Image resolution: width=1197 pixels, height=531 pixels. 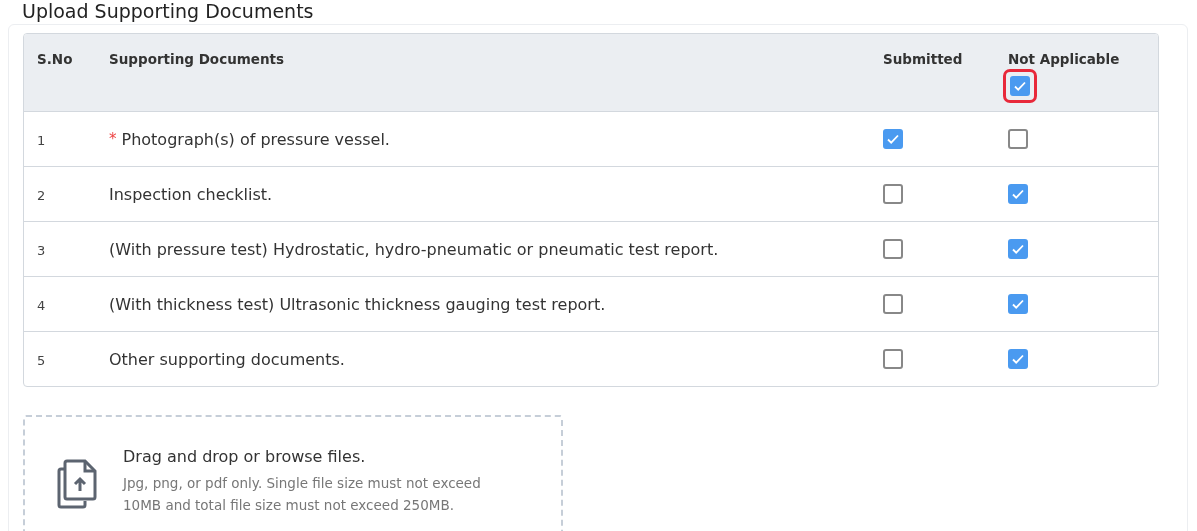 I want to click on dropzone-hint: Jpg, png, or pdf only. Single file size must not exceed 10MB and total file size must not exceed 250MB., so click(x=302, y=494).